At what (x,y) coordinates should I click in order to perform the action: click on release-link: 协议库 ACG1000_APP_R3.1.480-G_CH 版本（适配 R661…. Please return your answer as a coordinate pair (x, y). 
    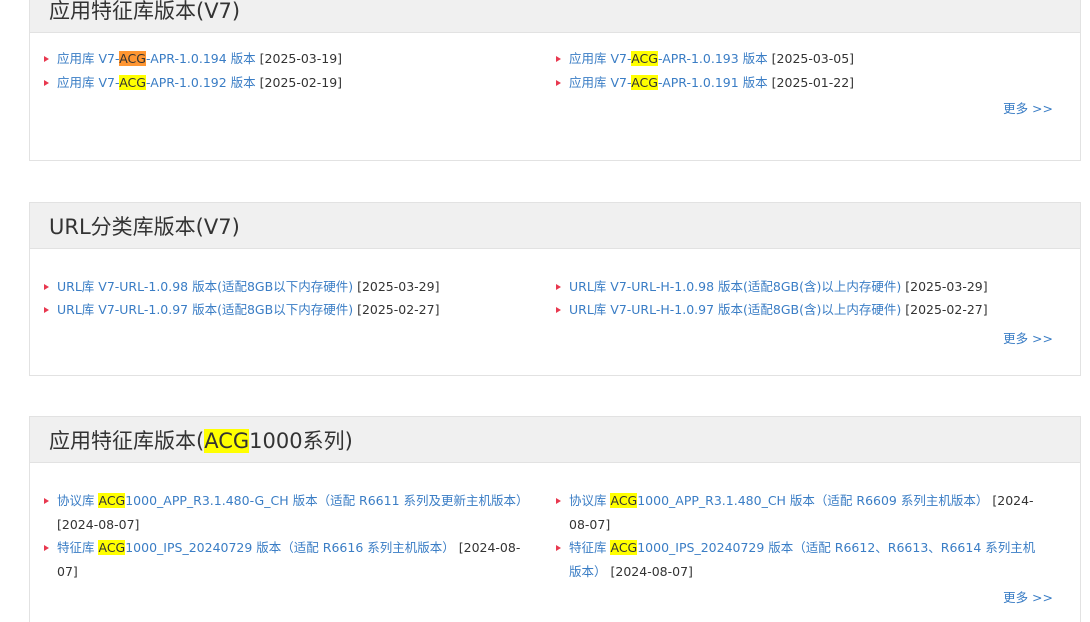
    Looking at the image, I should click on (293, 500).